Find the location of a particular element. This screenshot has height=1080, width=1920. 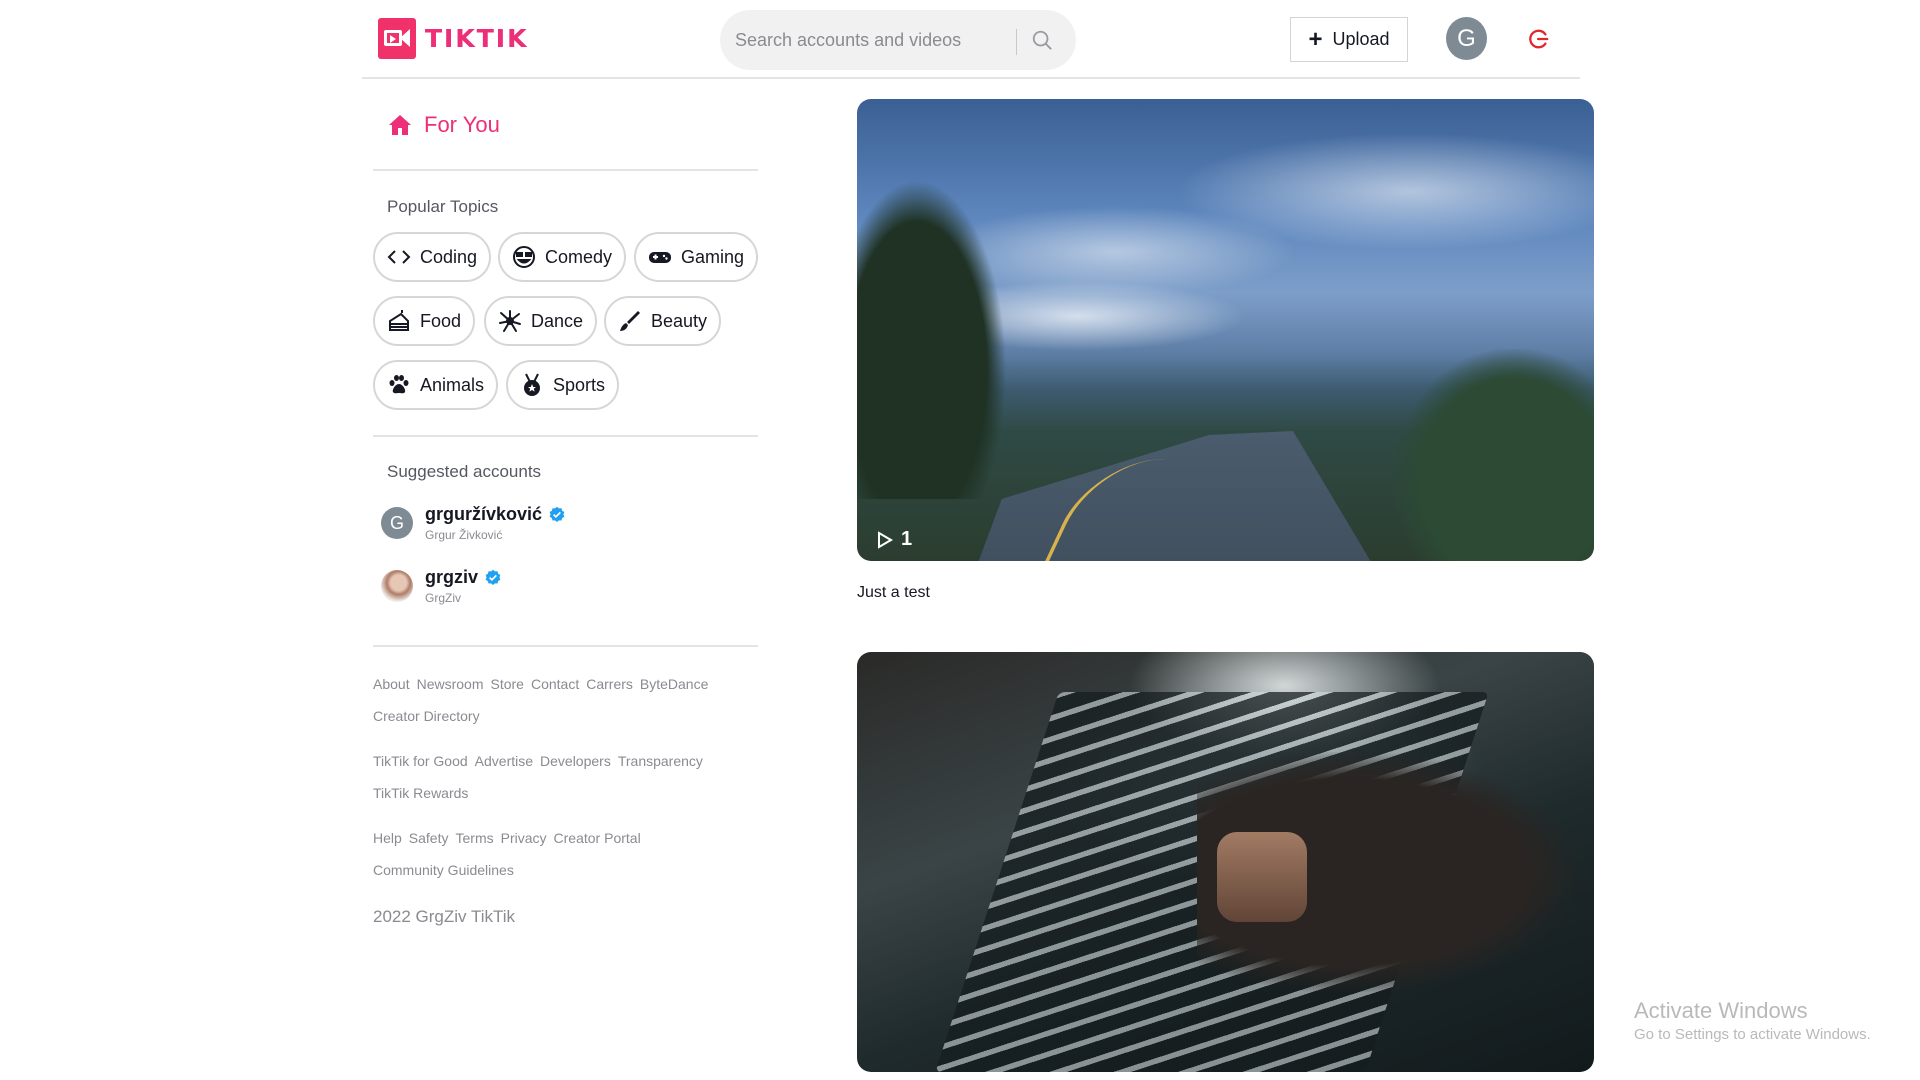

footer-link: Contact is located at coordinates (555, 684).